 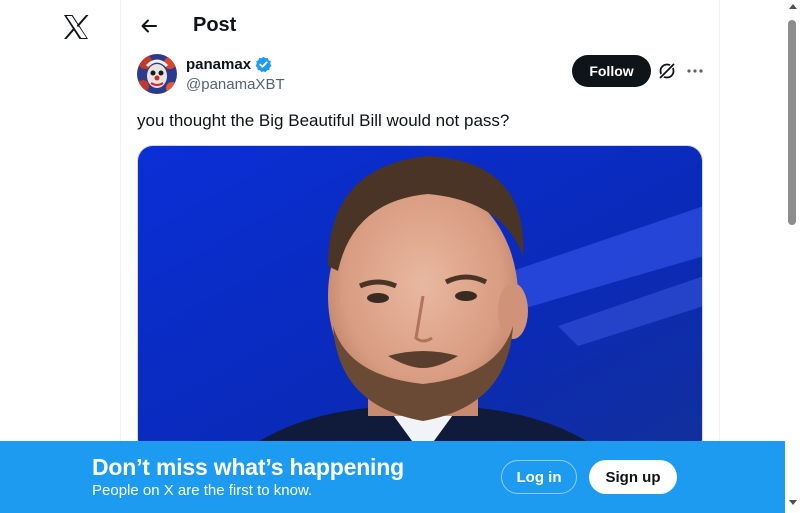 I want to click on follow-button: Follow, so click(x=611, y=71).